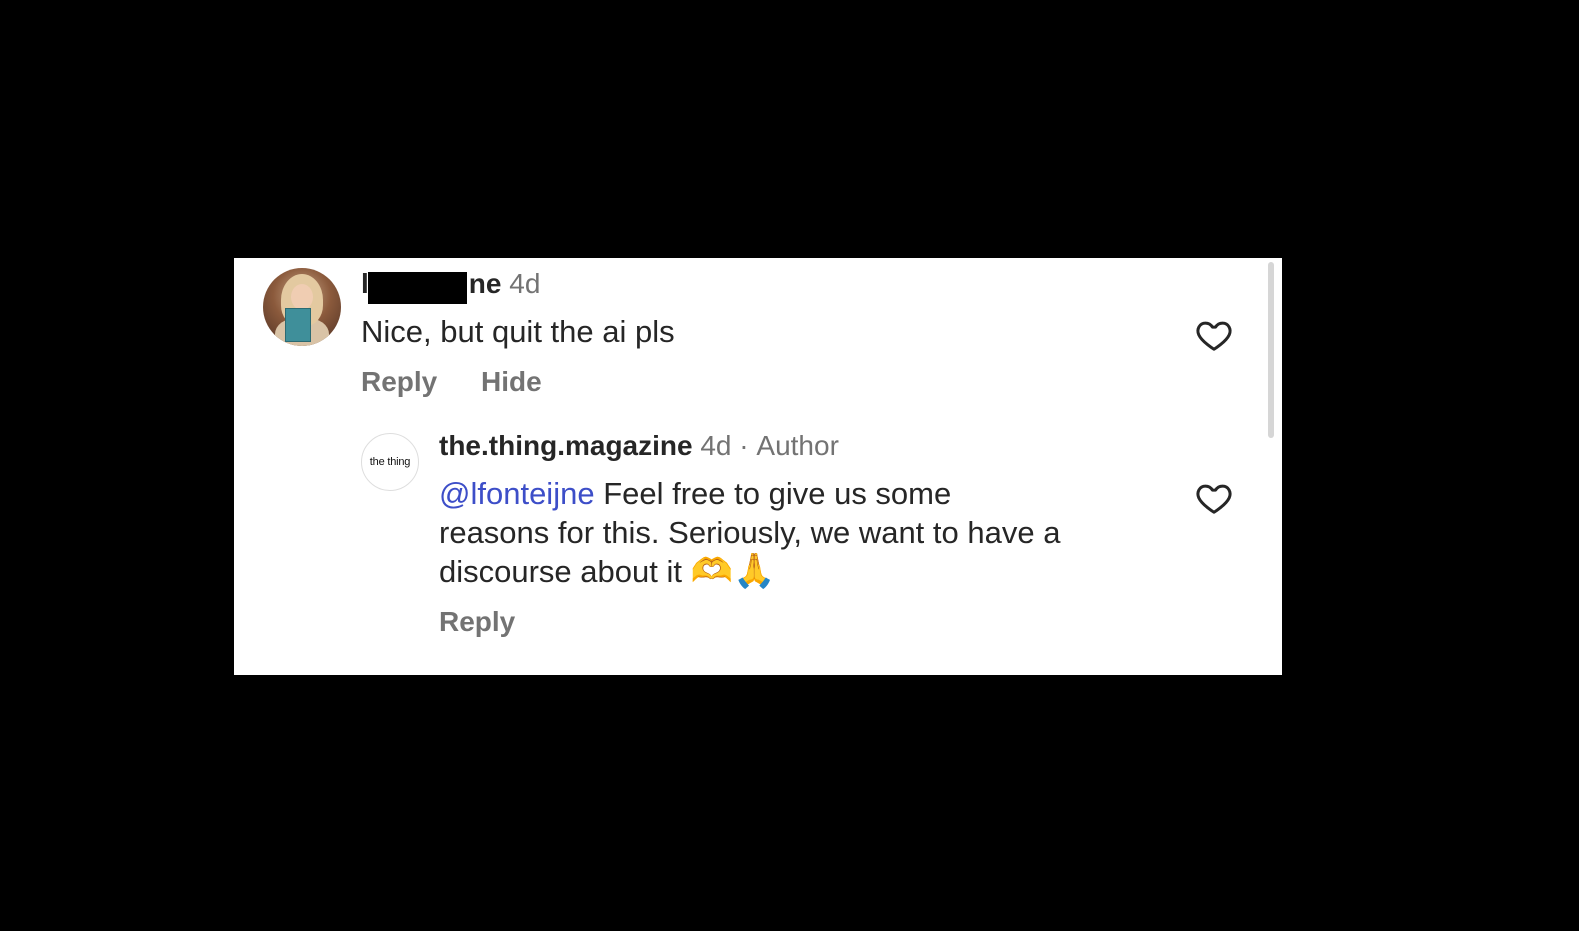 The image size is (1579, 931). What do you see at coordinates (518, 331) in the screenshot?
I see `comment-text: Nice, but quit the ai pls` at bounding box center [518, 331].